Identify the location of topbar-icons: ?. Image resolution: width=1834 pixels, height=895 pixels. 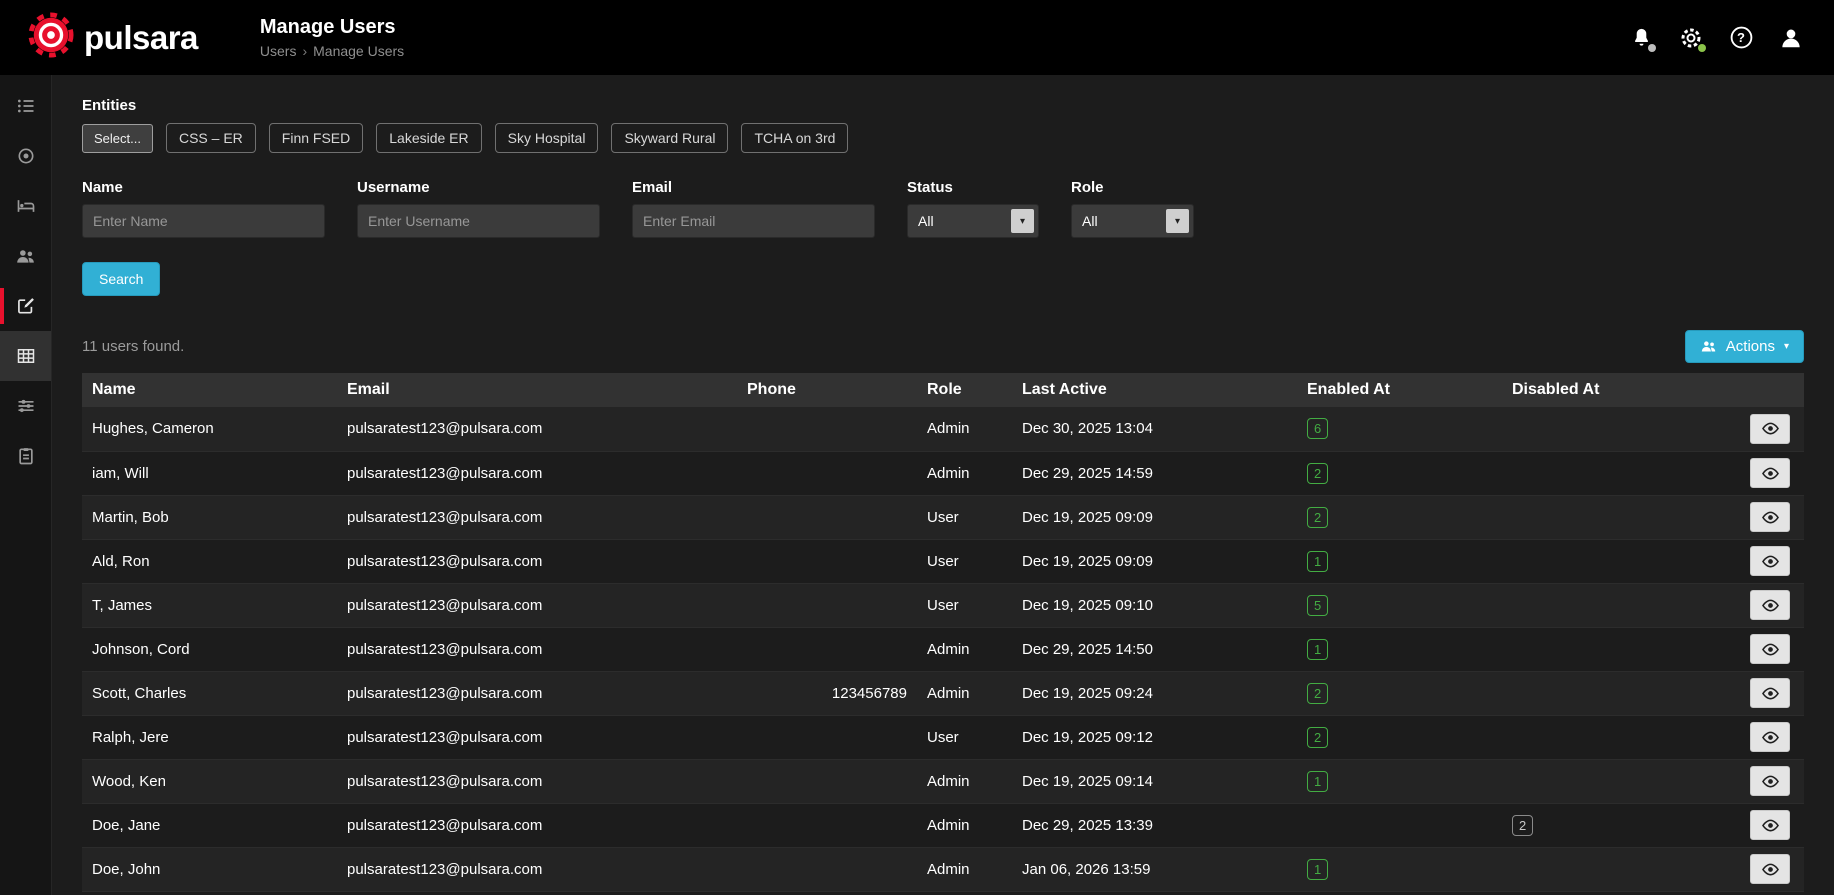
(1716, 37).